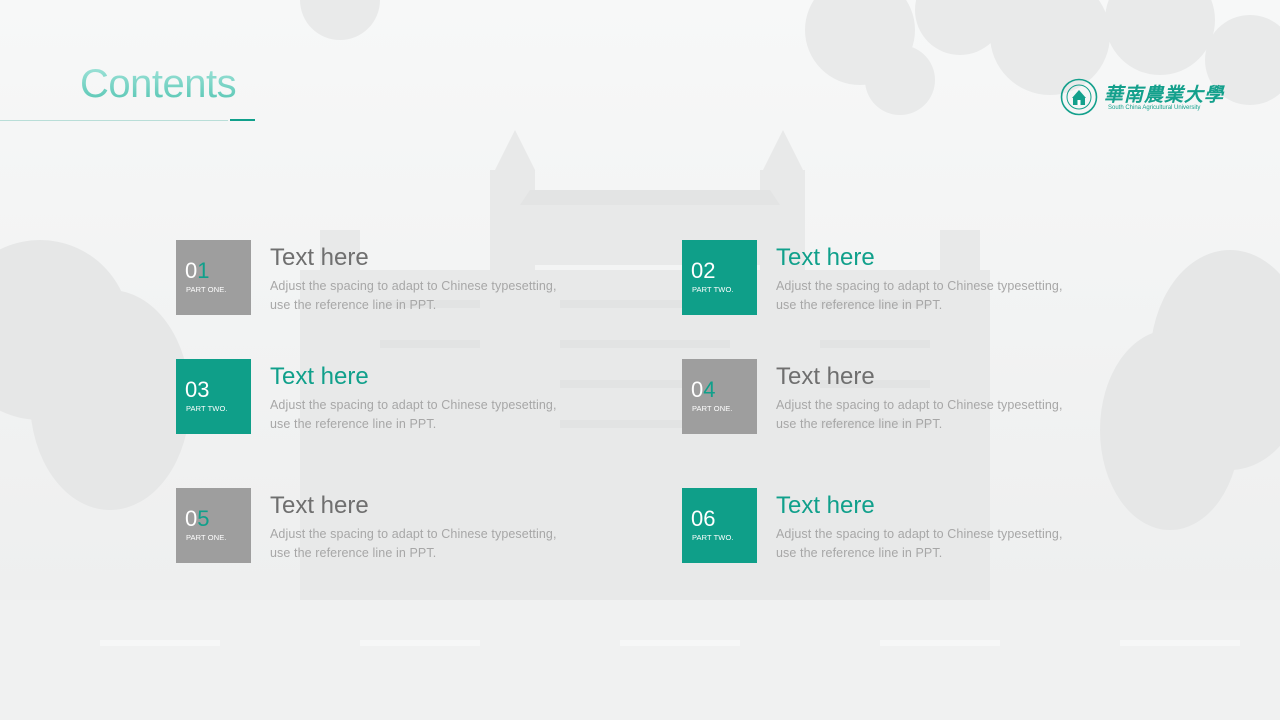  What do you see at coordinates (1079, 97) in the screenshot?
I see `university-seal-icon` at bounding box center [1079, 97].